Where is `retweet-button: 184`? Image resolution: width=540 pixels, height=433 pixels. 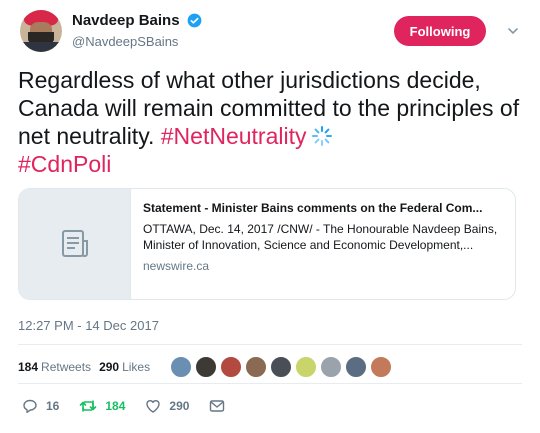 retweet-button: 184 is located at coordinates (102, 406).